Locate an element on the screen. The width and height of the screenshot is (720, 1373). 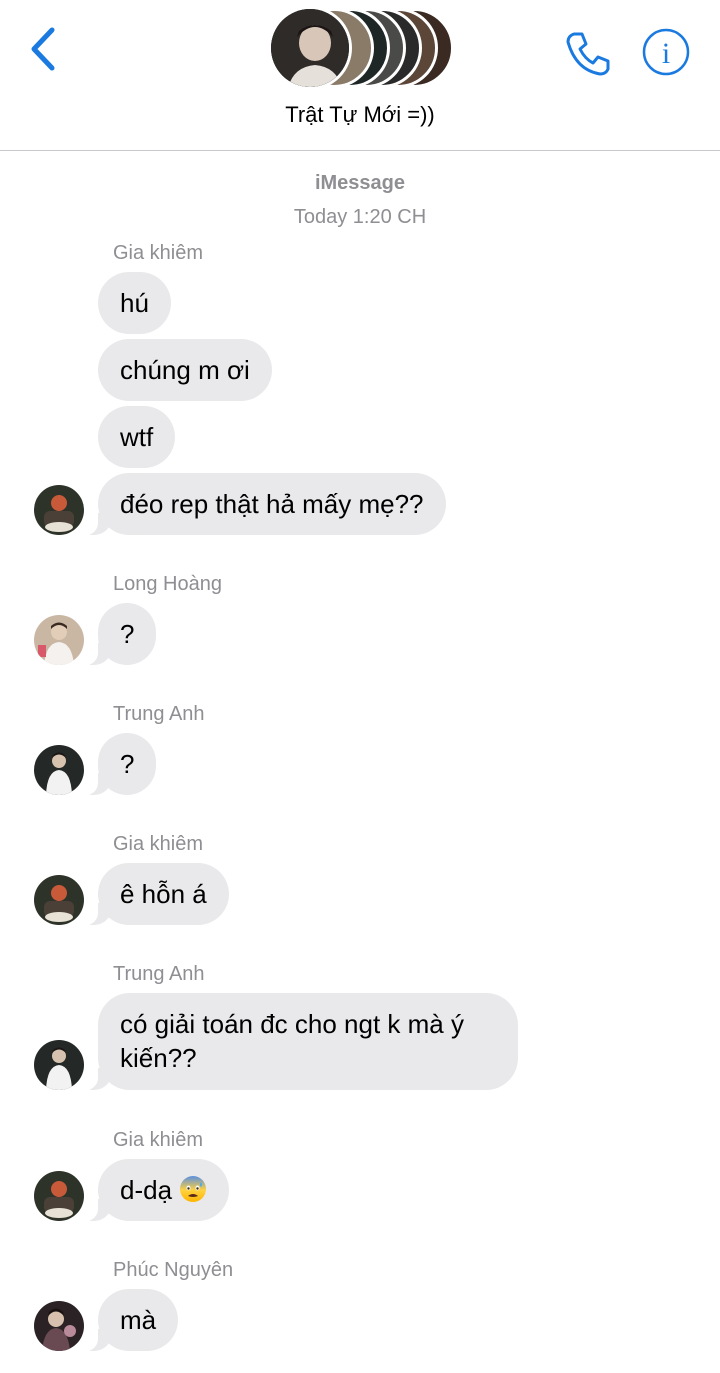
chevron-left-icon is located at coordinates (43, 49).